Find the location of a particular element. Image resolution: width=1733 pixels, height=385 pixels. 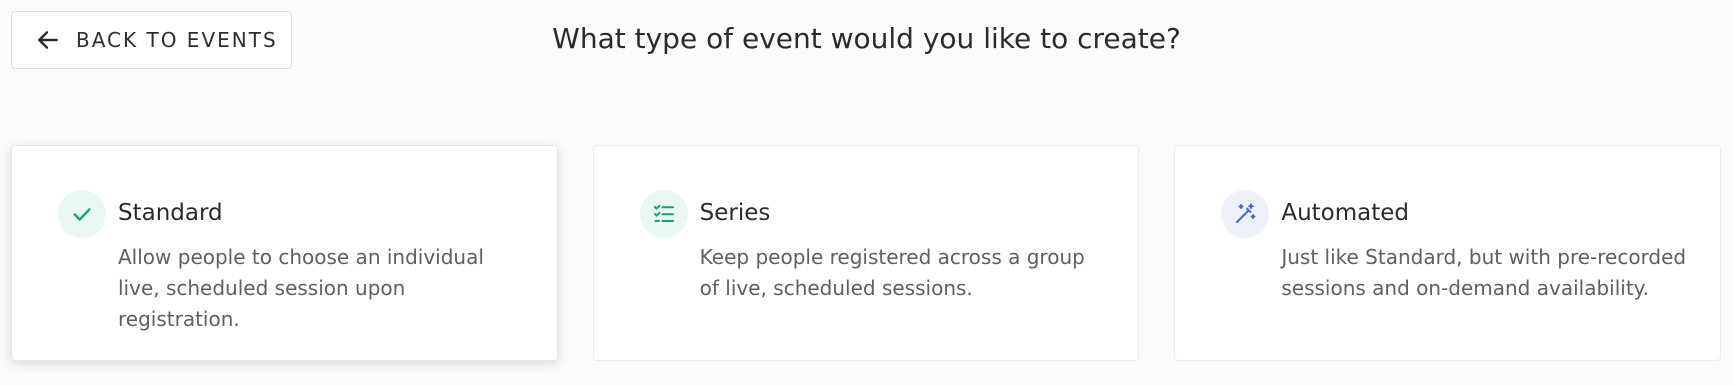

check-icon is located at coordinates (82, 214).